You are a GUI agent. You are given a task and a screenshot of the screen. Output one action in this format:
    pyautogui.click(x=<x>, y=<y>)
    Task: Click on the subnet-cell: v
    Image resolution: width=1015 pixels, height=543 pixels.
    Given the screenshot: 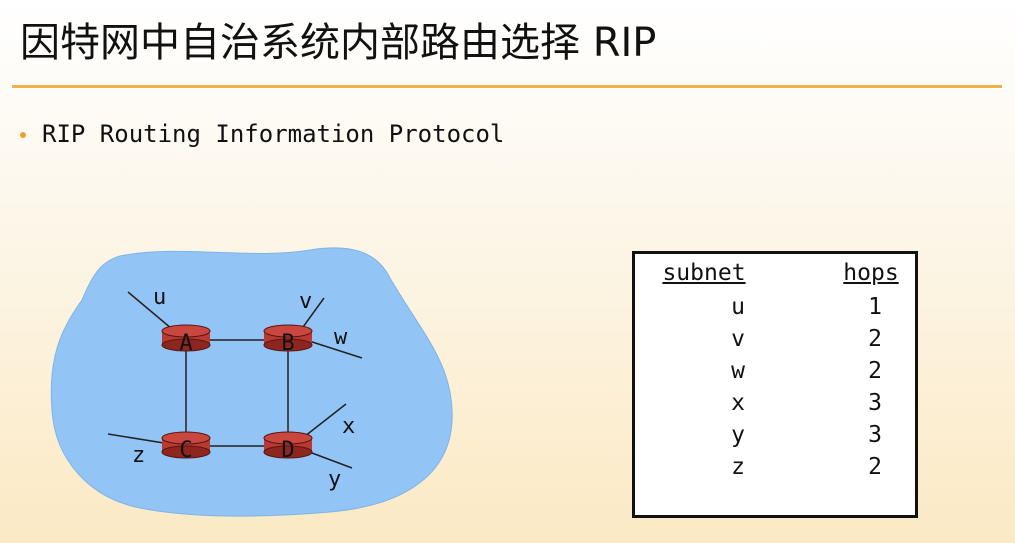 What is the action you would take?
    pyautogui.click(x=738, y=339)
    